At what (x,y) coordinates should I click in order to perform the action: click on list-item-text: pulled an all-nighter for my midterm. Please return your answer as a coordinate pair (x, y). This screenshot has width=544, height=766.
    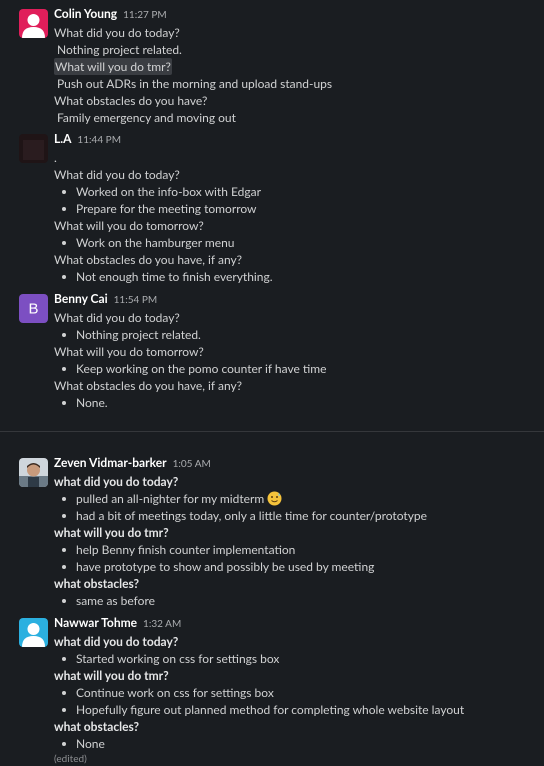
    Looking at the image, I should click on (170, 498).